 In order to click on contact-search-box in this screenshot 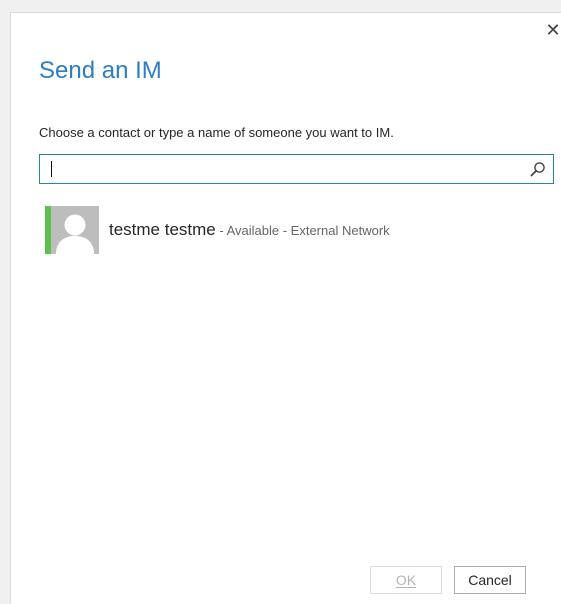, I will do `click(296, 169)`.